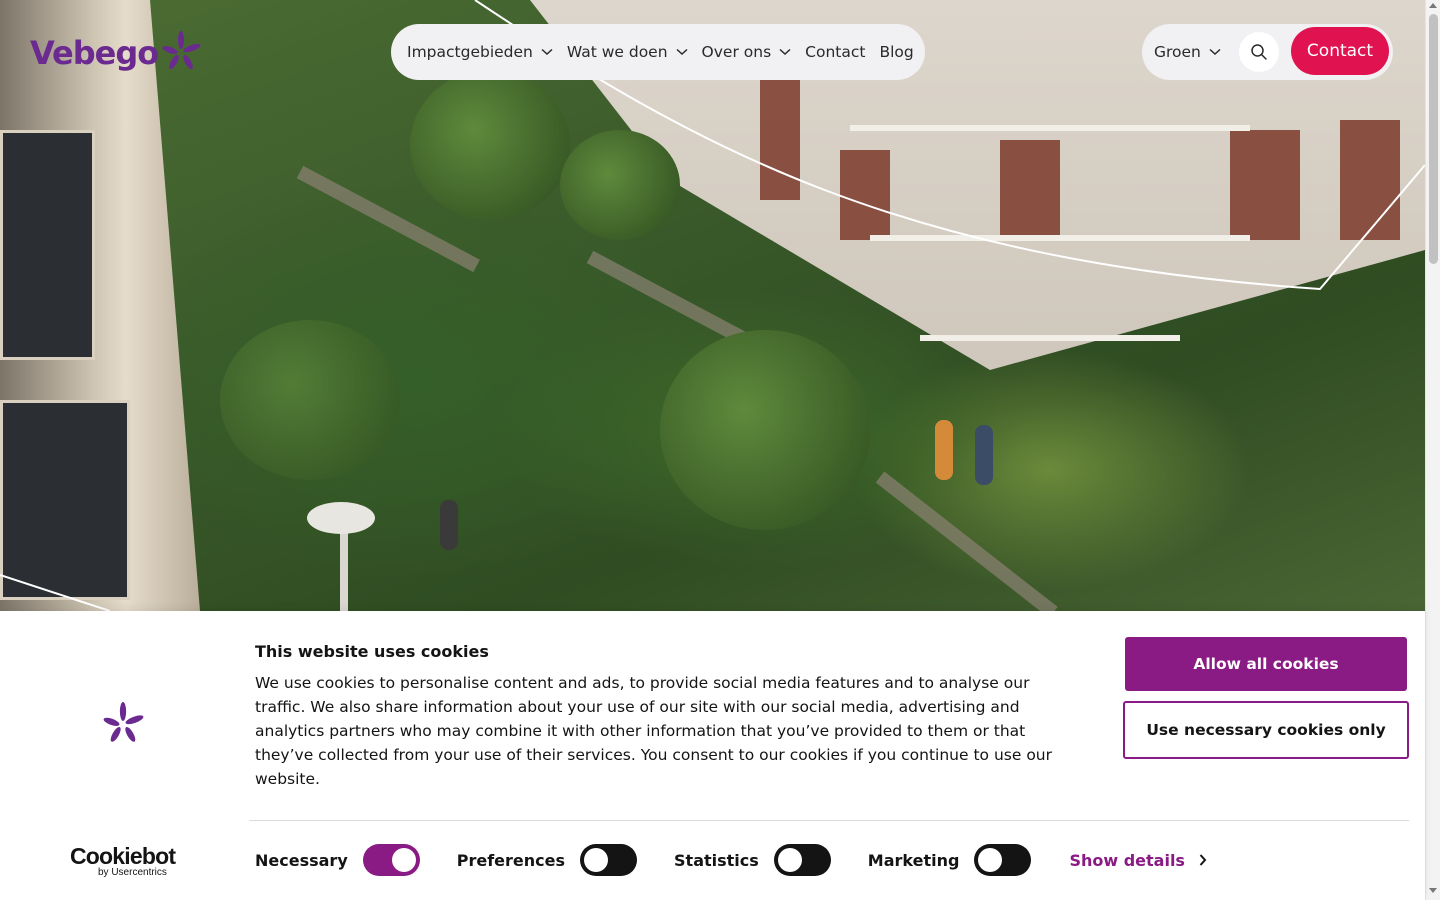  What do you see at coordinates (736, 52) in the screenshot?
I see `nav-label: Over ons` at bounding box center [736, 52].